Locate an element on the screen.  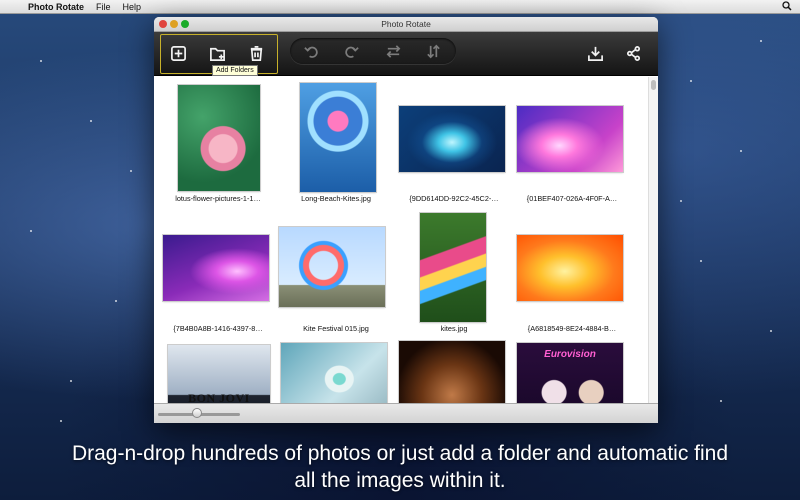
vertical-scrollbar is located at coordinates (653, 240).